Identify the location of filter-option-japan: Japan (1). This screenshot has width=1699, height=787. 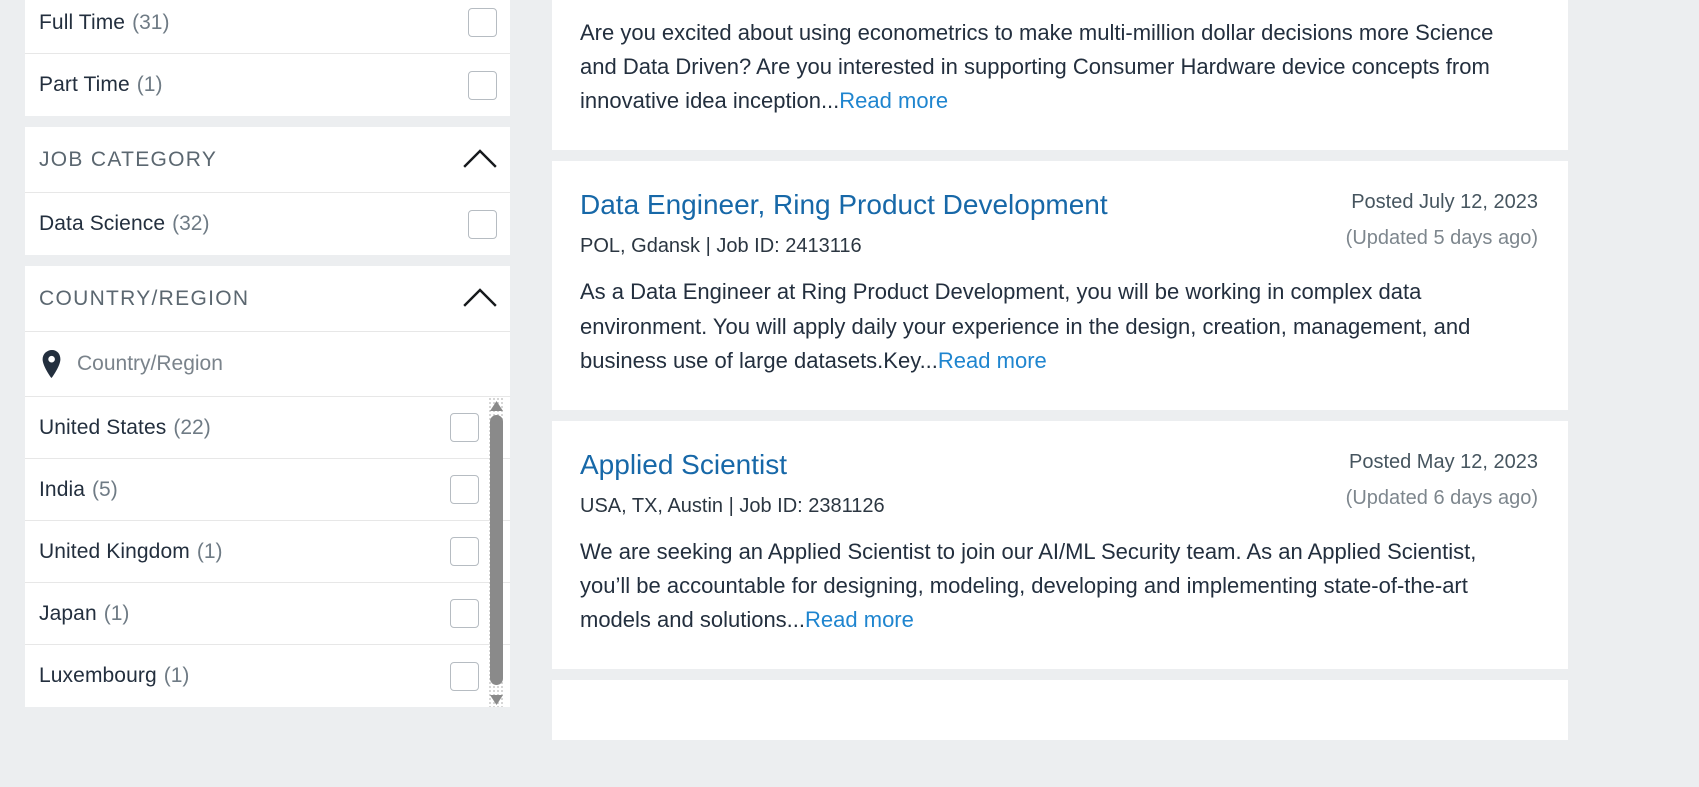
(267, 614).